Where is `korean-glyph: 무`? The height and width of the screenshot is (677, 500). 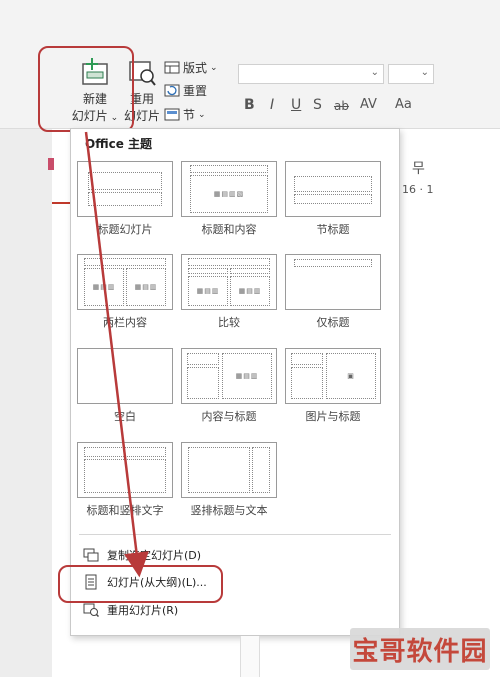 korean-glyph: 무 is located at coordinates (418, 169).